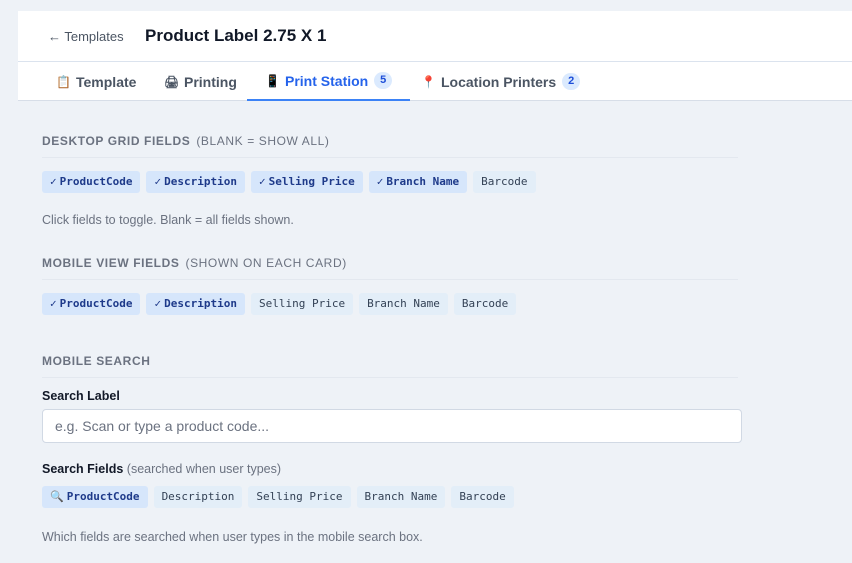 The width and height of the screenshot is (852, 563). I want to click on back-to-templates-link: ← Templates, so click(86, 36).